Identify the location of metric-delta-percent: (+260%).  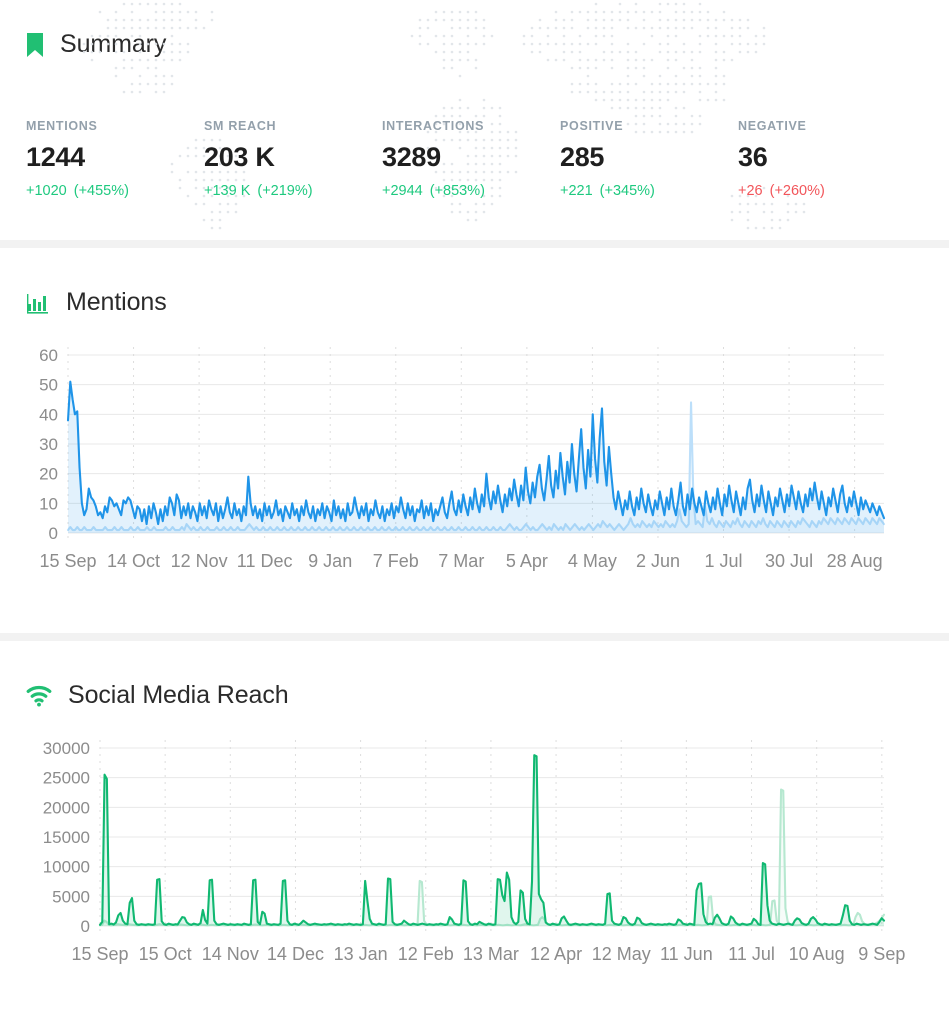
(797, 191).